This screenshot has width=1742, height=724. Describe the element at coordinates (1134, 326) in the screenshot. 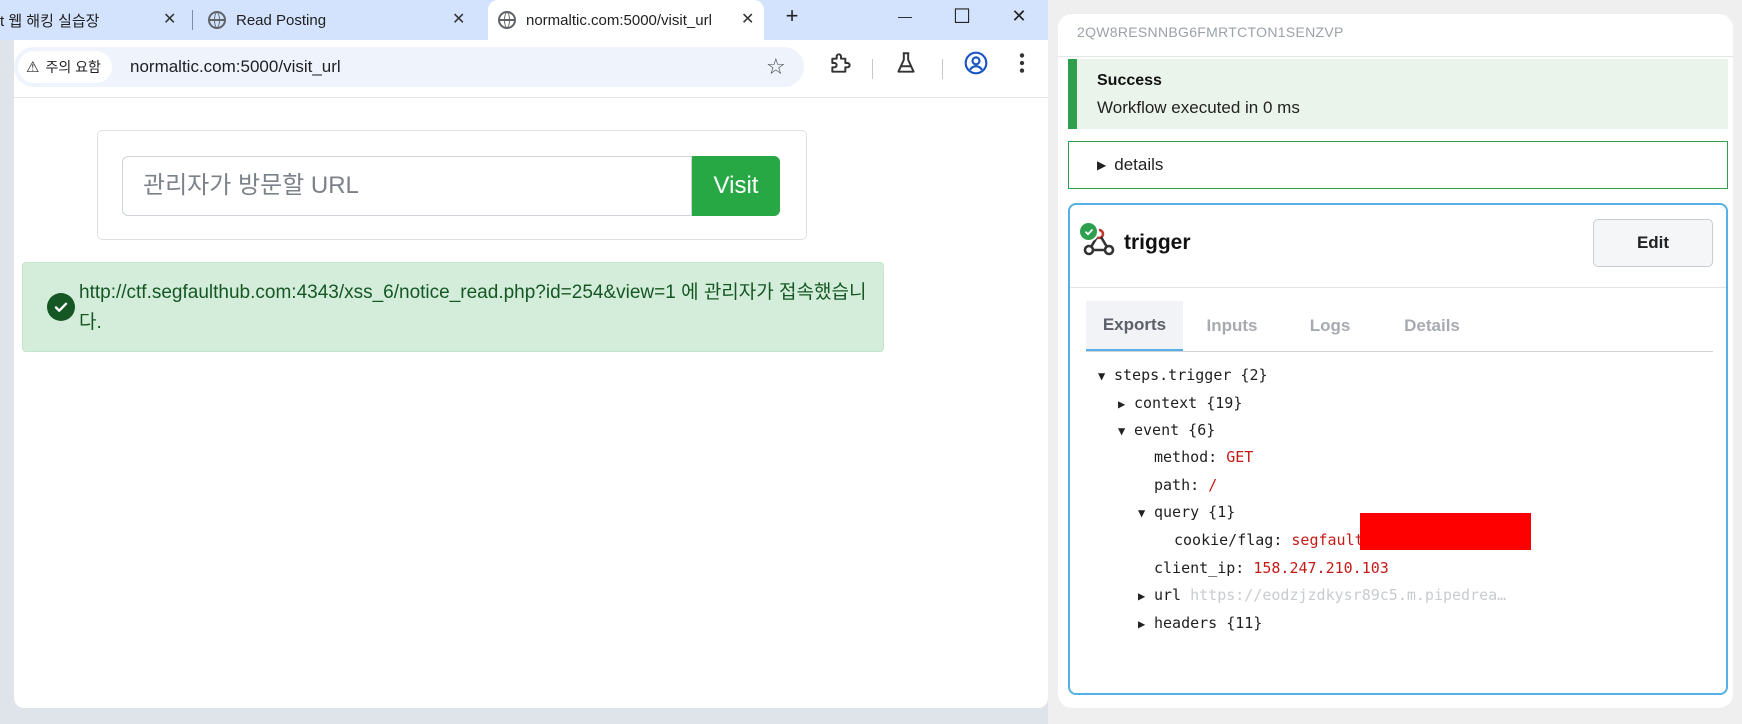

I see `tab-exports: Exports` at that location.